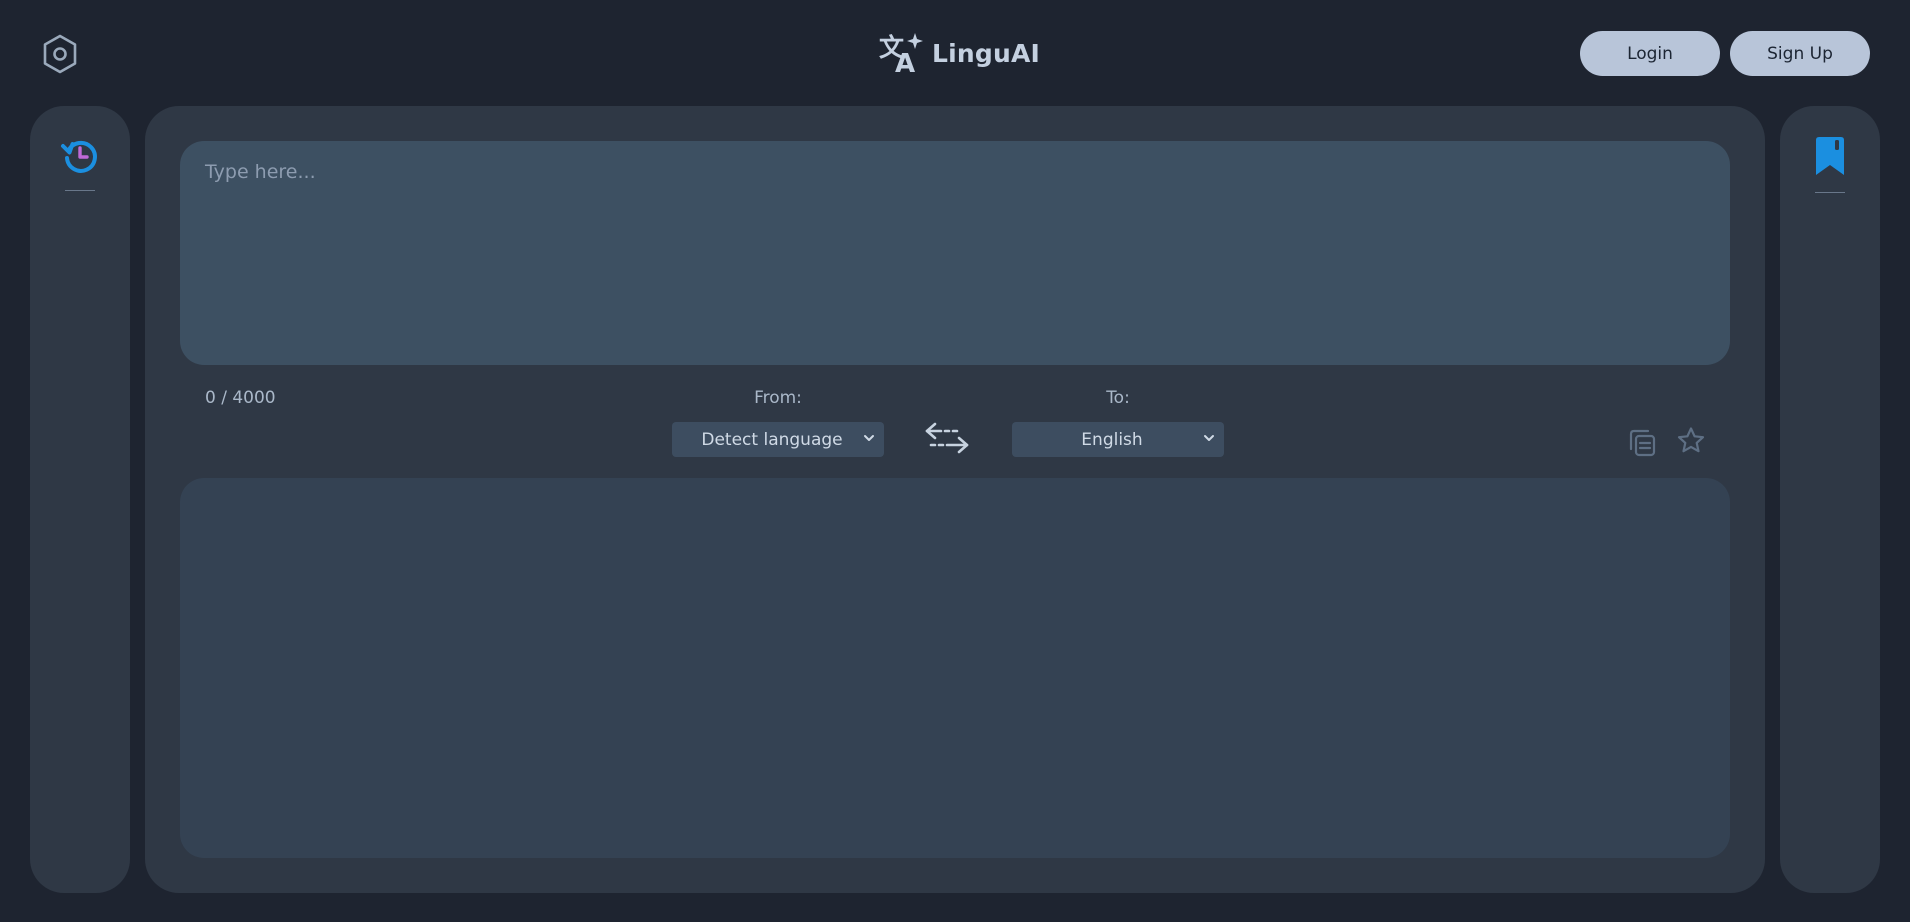  I want to click on favorite-button, so click(1691, 441).